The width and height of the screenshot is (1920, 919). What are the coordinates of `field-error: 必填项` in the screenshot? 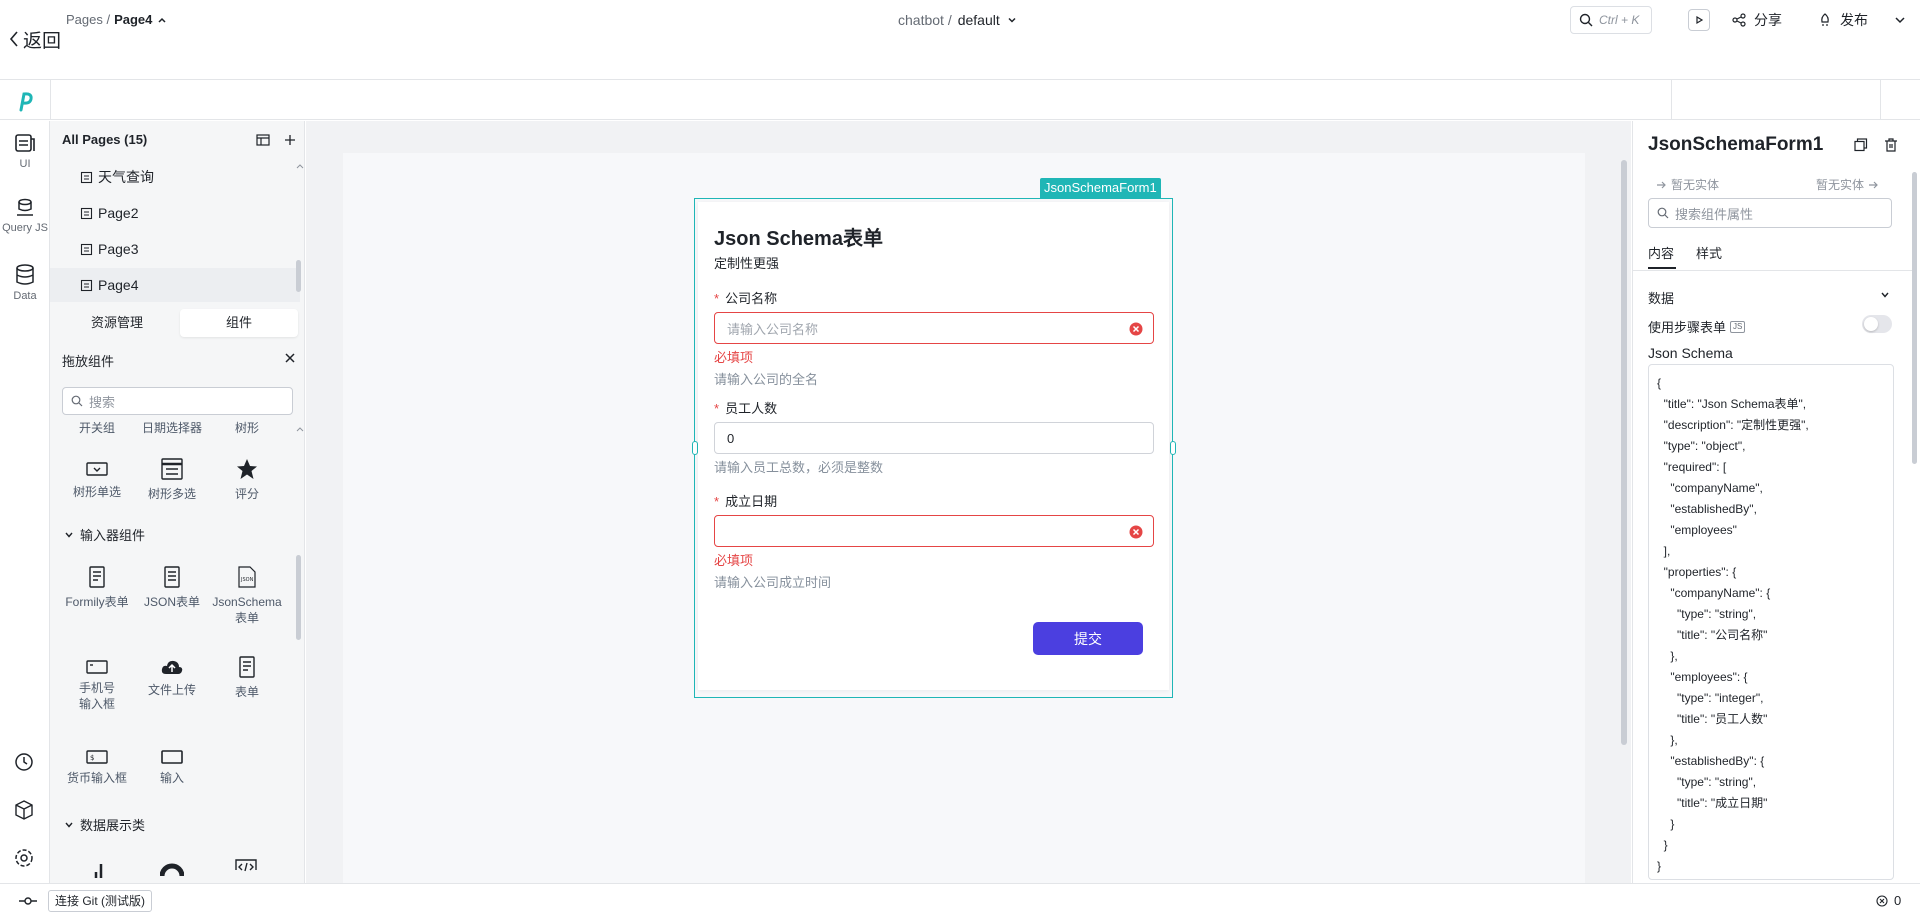 It's located at (734, 357).